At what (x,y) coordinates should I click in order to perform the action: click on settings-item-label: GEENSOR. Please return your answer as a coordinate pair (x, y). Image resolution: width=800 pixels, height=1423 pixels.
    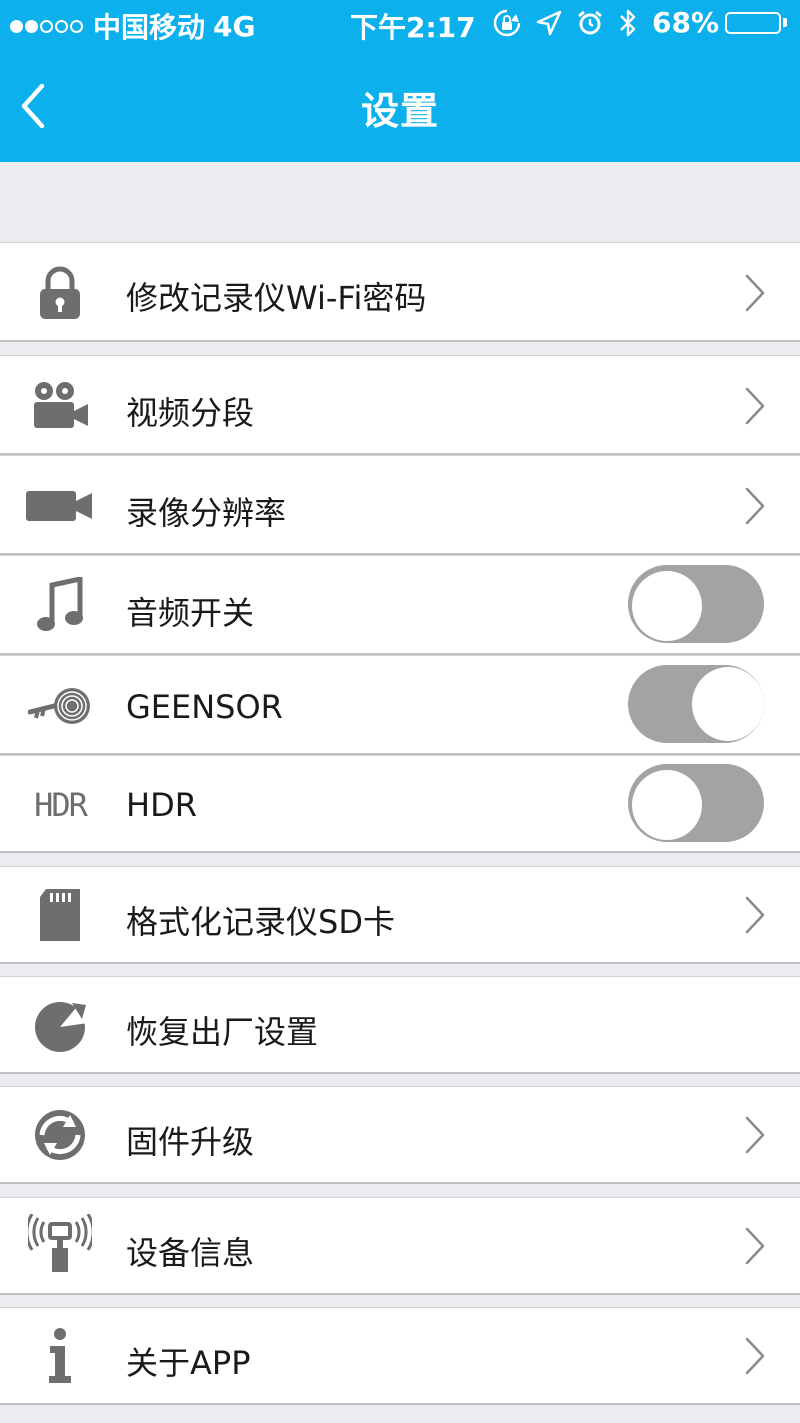
    Looking at the image, I should click on (204, 707).